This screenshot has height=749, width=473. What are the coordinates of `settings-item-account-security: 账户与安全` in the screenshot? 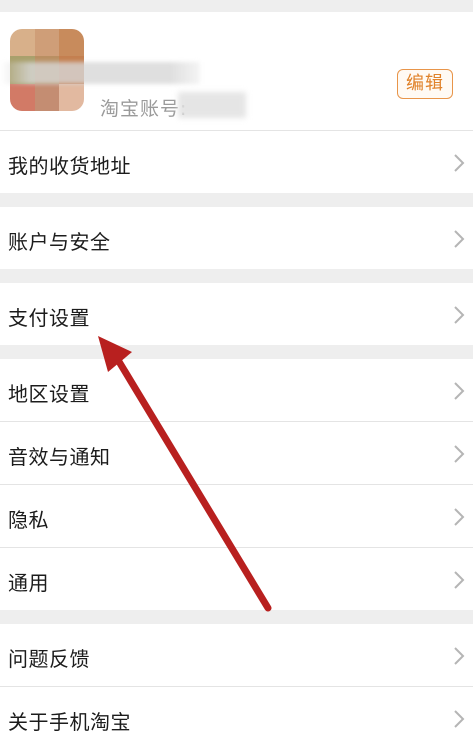 It's located at (236, 238).